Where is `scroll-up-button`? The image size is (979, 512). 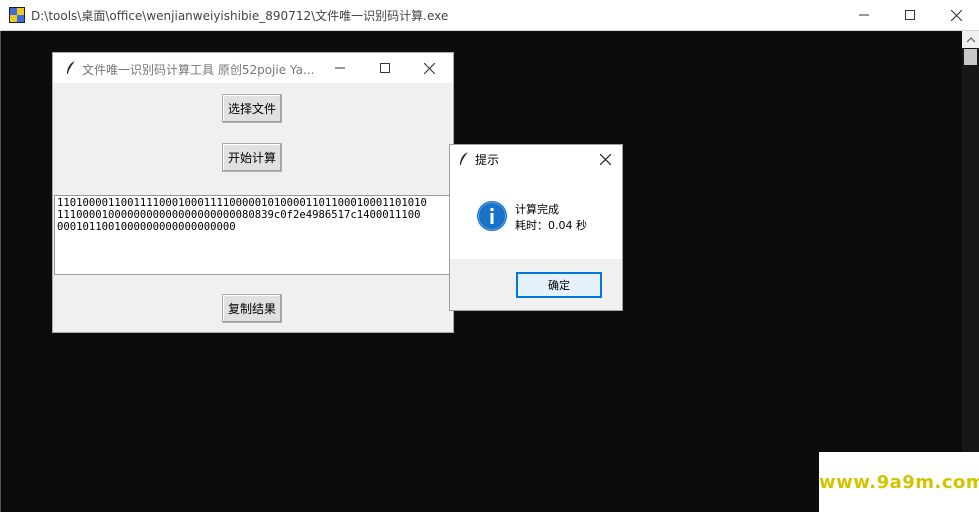
scroll-up-button is located at coordinates (970, 39).